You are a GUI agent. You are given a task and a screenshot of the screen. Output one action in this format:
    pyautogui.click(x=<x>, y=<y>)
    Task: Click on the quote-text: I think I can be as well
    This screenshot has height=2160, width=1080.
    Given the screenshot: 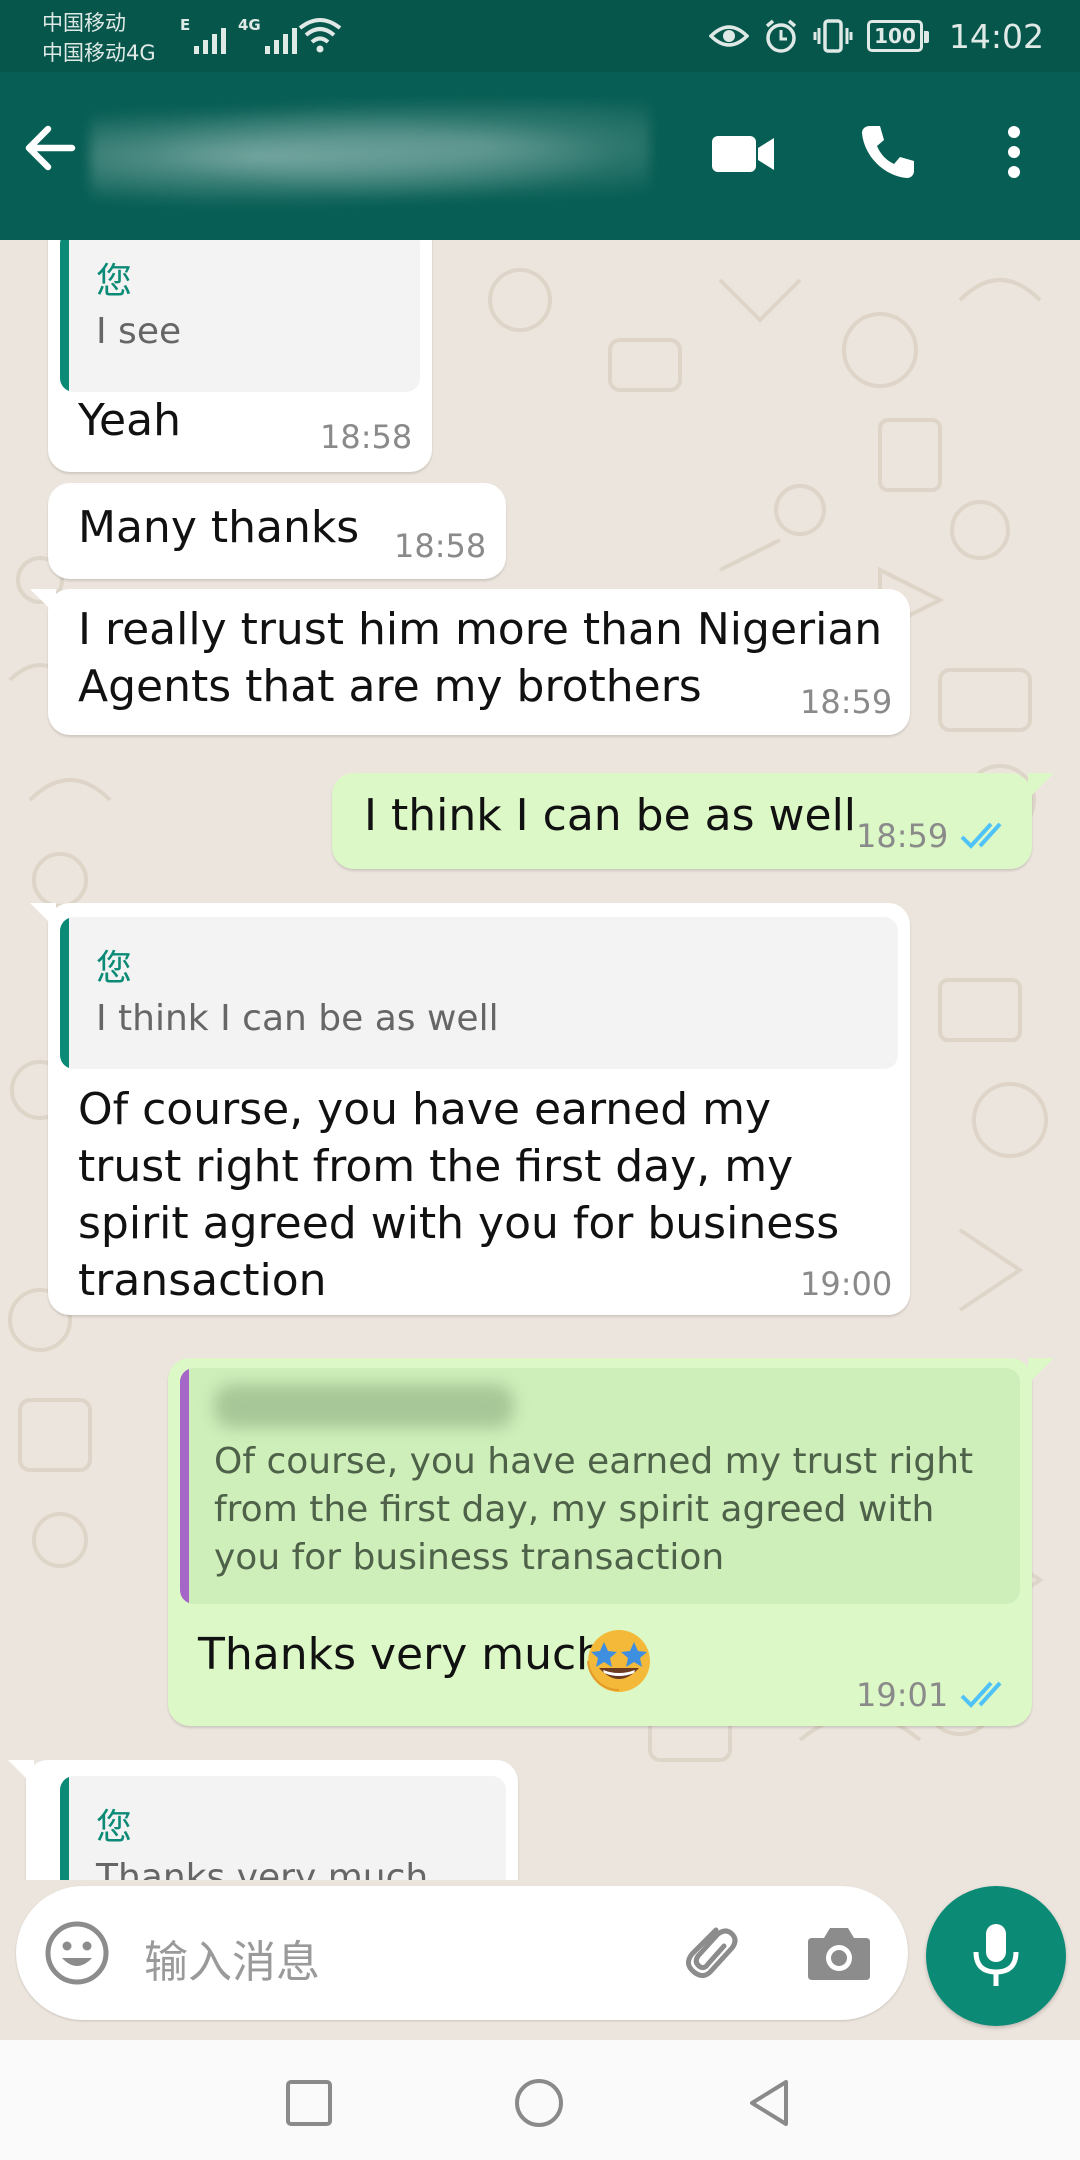 What is the action you would take?
    pyautogui.click(x=297, y=1018)
    